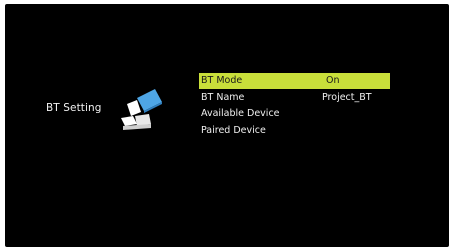 The height and width of the screenshot is (251, 455). What do you see at coordinates (141, 109) in the screenshot?
I see `bluetooth-settings-icon` at bounding box center [141, 109].